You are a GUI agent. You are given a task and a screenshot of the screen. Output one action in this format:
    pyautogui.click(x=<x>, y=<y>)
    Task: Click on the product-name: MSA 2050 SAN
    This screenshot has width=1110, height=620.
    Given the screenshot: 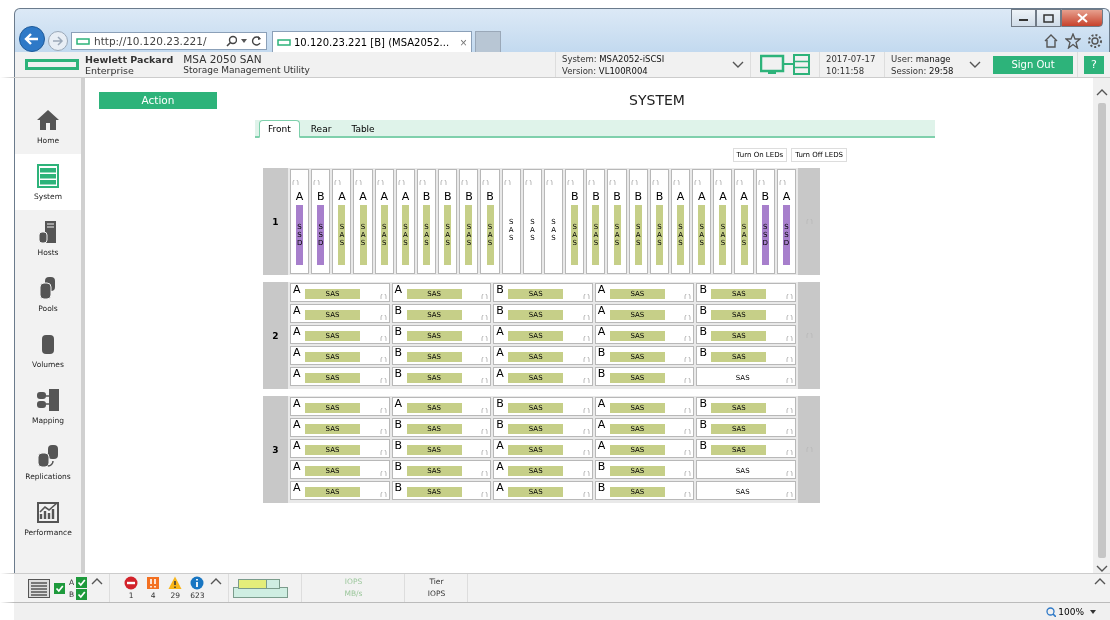 What is the action you would take?
    pyautogui.click(x=223, y=59)
    